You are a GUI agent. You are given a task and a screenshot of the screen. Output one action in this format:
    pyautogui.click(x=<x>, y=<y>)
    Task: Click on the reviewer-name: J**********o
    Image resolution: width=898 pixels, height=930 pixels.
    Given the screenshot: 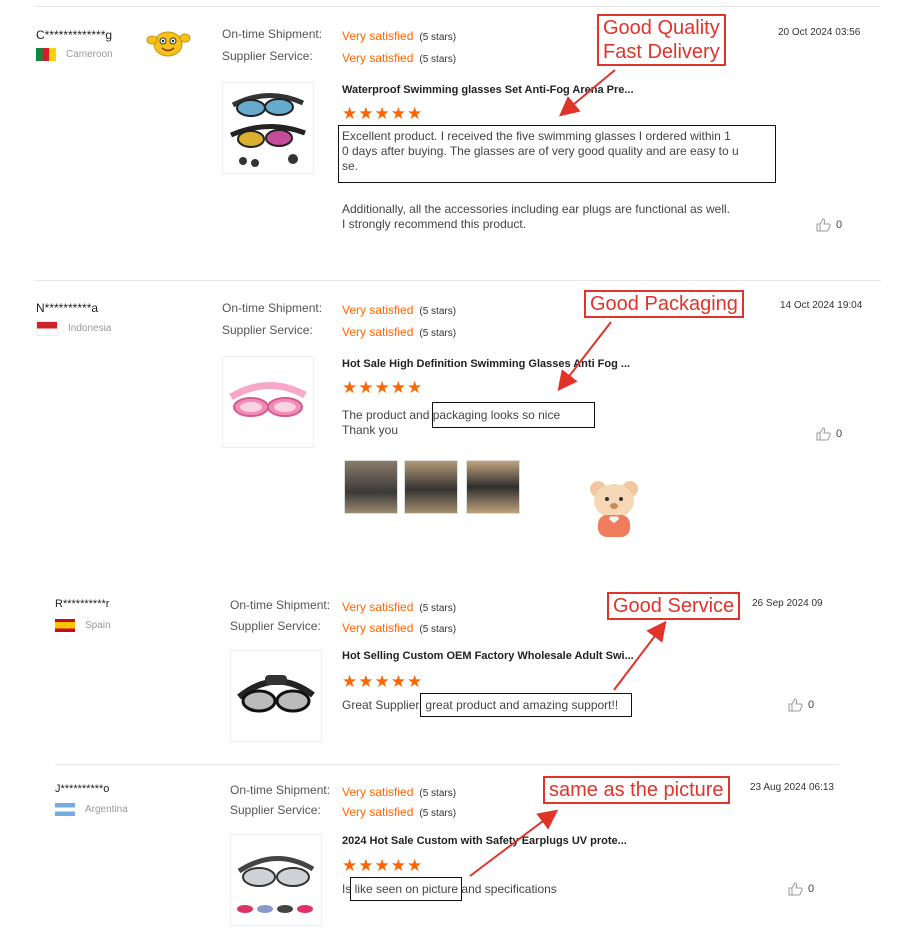 What is the action you would take?
    pyautogui.click(x=82, y=789)
    